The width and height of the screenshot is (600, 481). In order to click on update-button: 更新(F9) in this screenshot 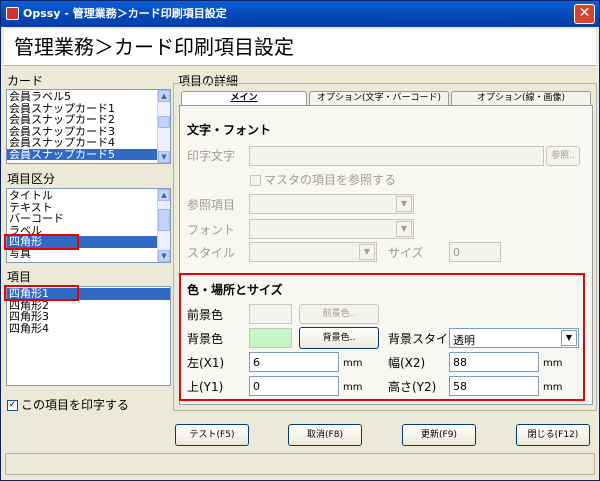, I will do `click(439, 435)`.